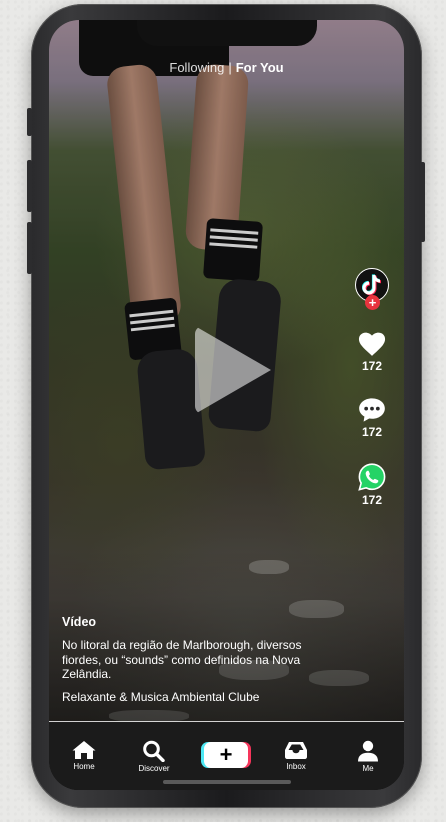 The image size is (446, 822). What do you see at coordinates (197, 697) in the screenshot?
I see `music-label: Relaxante & Musica Ambiental Clube` at bounding box center [197, 697].